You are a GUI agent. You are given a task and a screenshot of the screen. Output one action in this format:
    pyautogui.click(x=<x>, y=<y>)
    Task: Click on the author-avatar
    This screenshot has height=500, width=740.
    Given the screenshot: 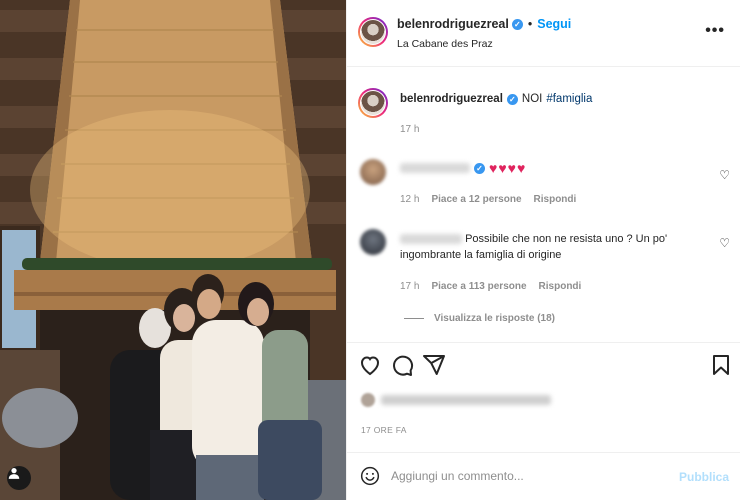 What is the action you would take?
    pyautogui.click(x=373, y=32)
    